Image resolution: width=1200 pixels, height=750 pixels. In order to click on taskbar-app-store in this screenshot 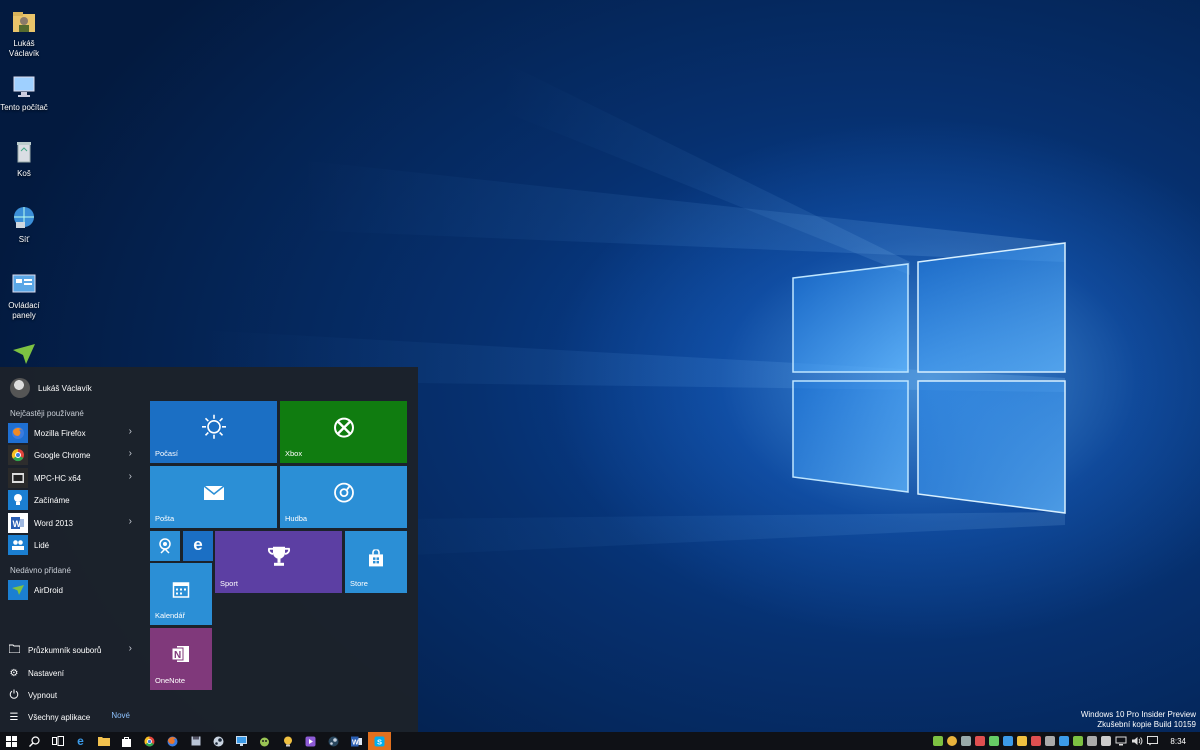, I will do `click(126, 741)`.